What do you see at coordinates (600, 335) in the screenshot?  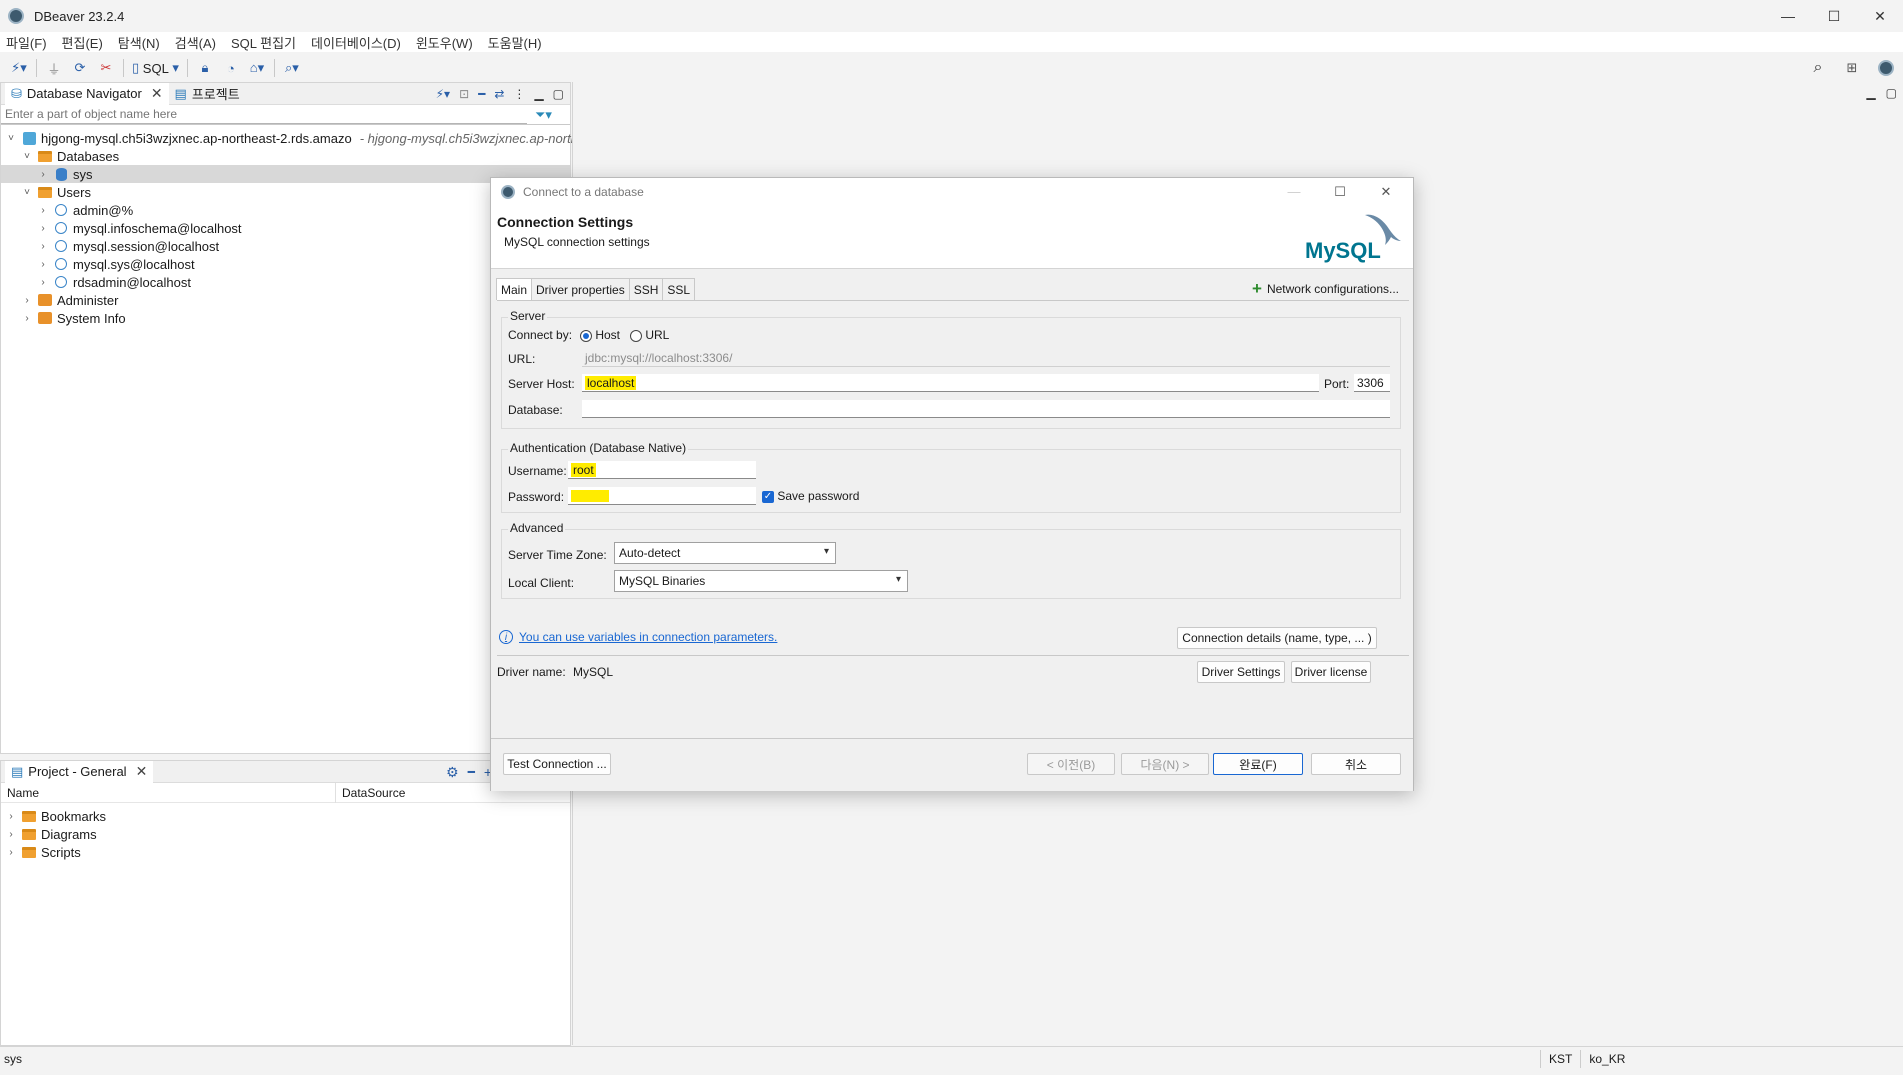 I see `host-radio: Host` at bounding box center [600, 335].